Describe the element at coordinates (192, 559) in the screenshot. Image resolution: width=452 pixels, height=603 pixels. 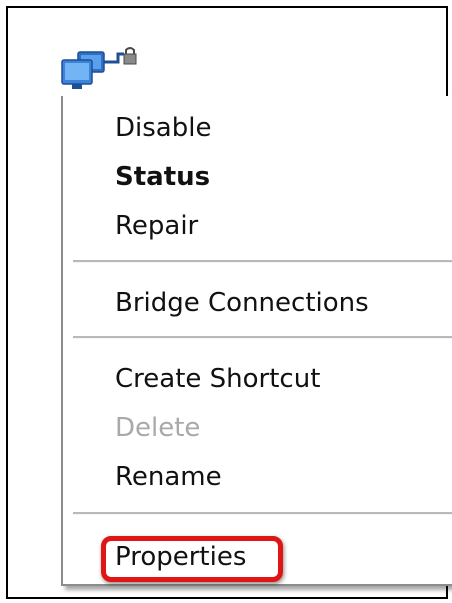
I see `properties-highlight-ring` at that location.